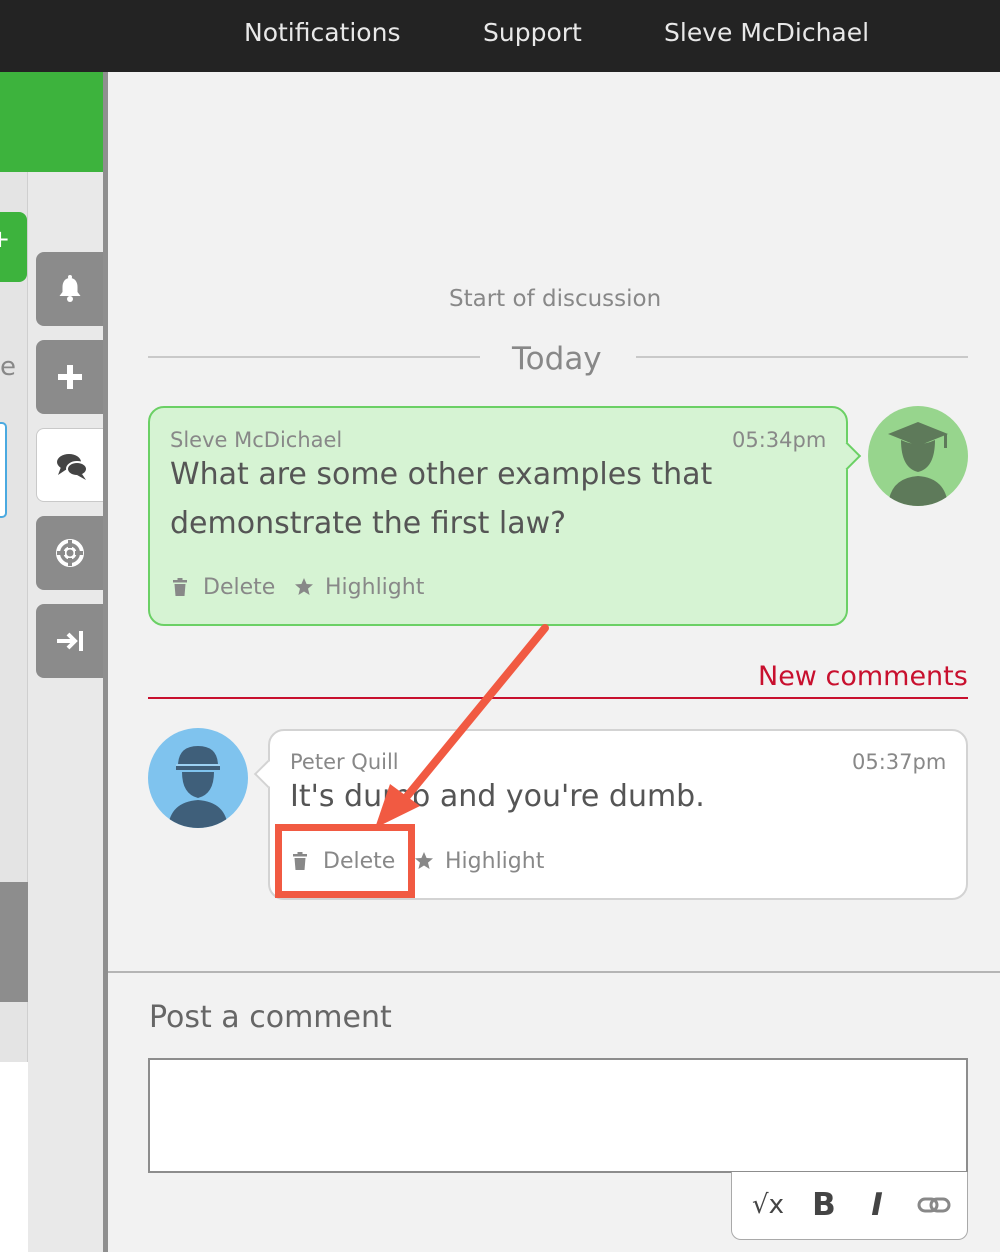 The height and width of the screenshot is (1252, 1000). I want to click on math-format-button: √x, so click(768, 1205).